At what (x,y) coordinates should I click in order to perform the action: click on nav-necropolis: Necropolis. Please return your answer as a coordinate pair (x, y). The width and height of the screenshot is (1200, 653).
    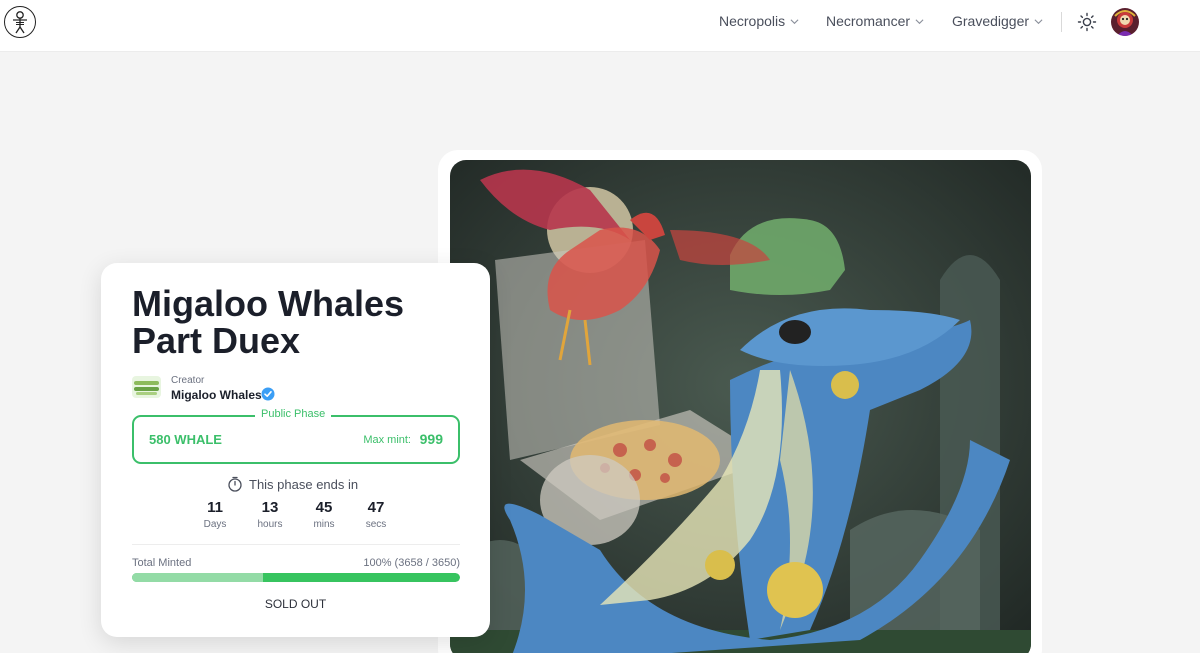
    Looking at the image, I should click on (759, 21).